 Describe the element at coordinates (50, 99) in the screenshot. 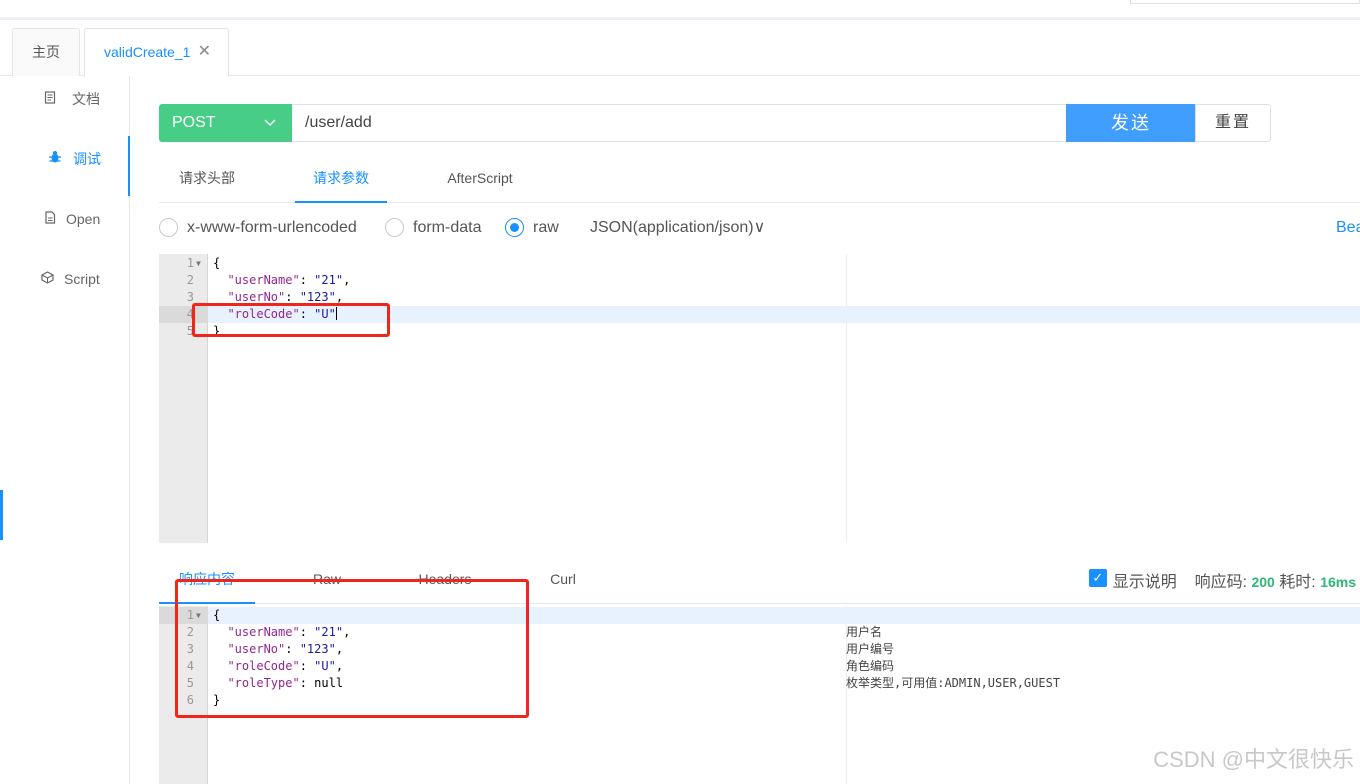

I see `document-icon` at that location.